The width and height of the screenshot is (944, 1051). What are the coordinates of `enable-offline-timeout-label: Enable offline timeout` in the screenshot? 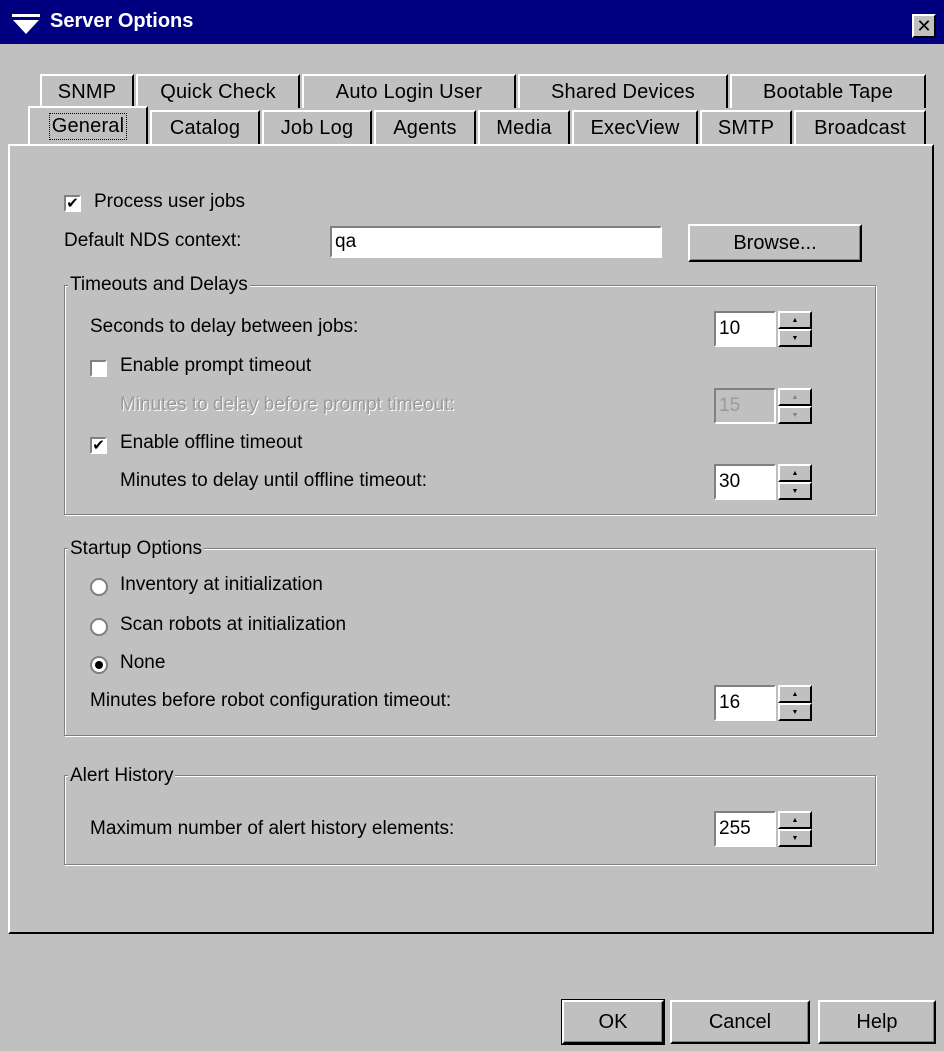 It's located at (211, 442).